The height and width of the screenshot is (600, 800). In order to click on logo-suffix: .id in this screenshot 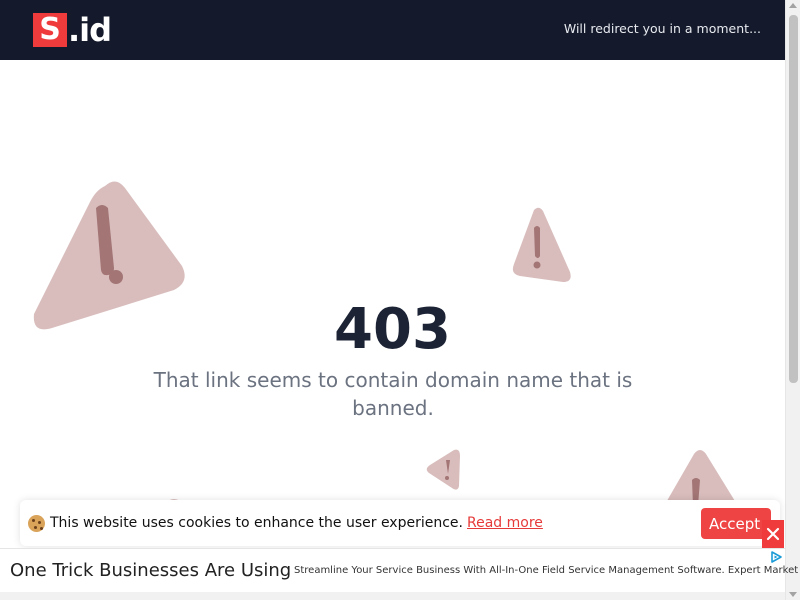, I will do `click(90, 30)`.